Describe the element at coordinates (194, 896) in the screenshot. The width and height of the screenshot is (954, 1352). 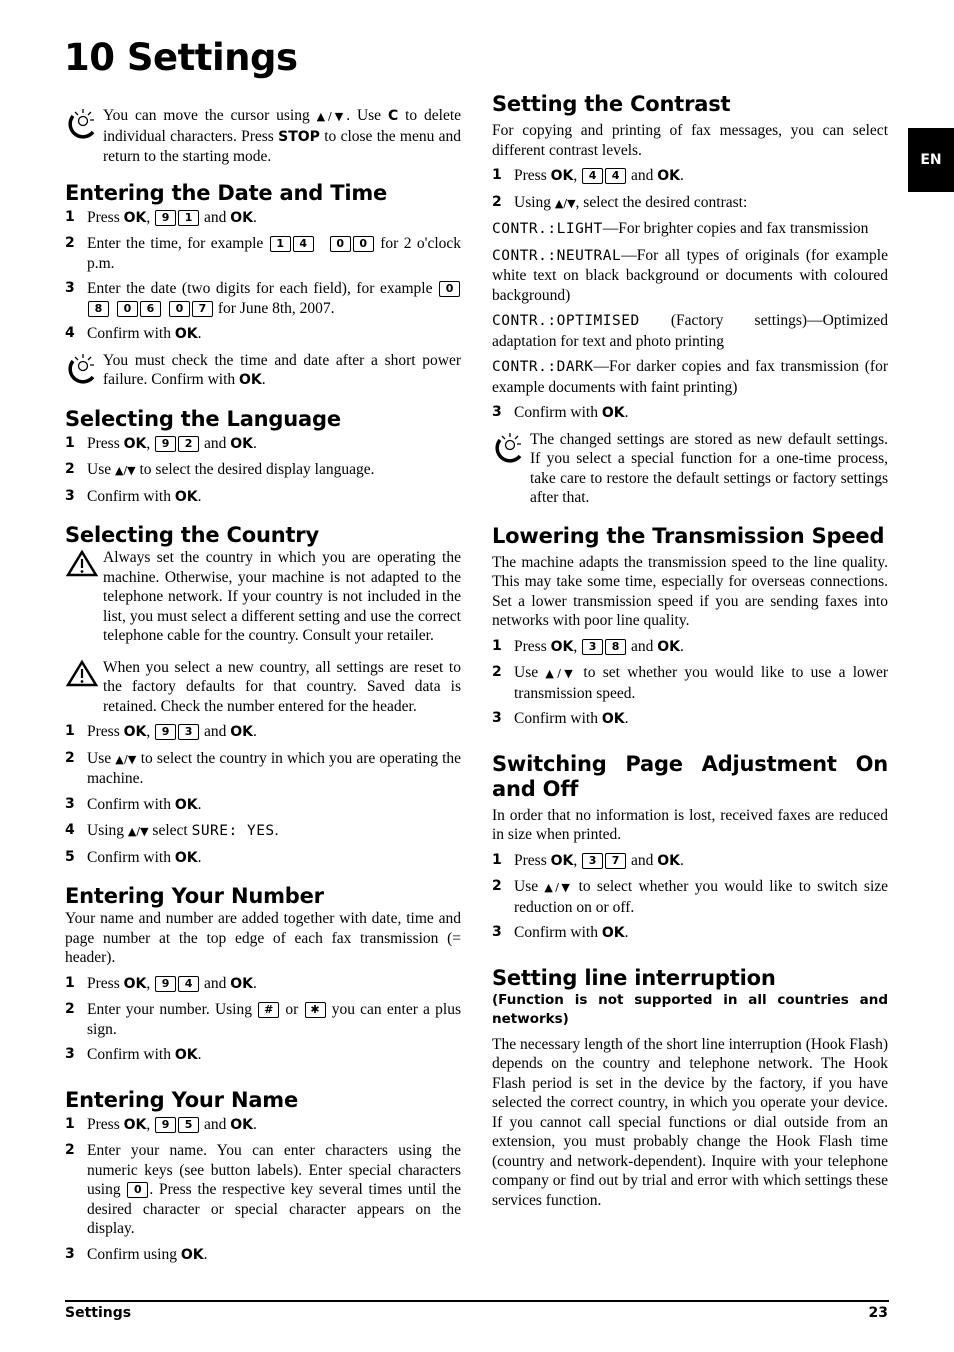
I see `heading-your-number: Entering Your Number` at that location.